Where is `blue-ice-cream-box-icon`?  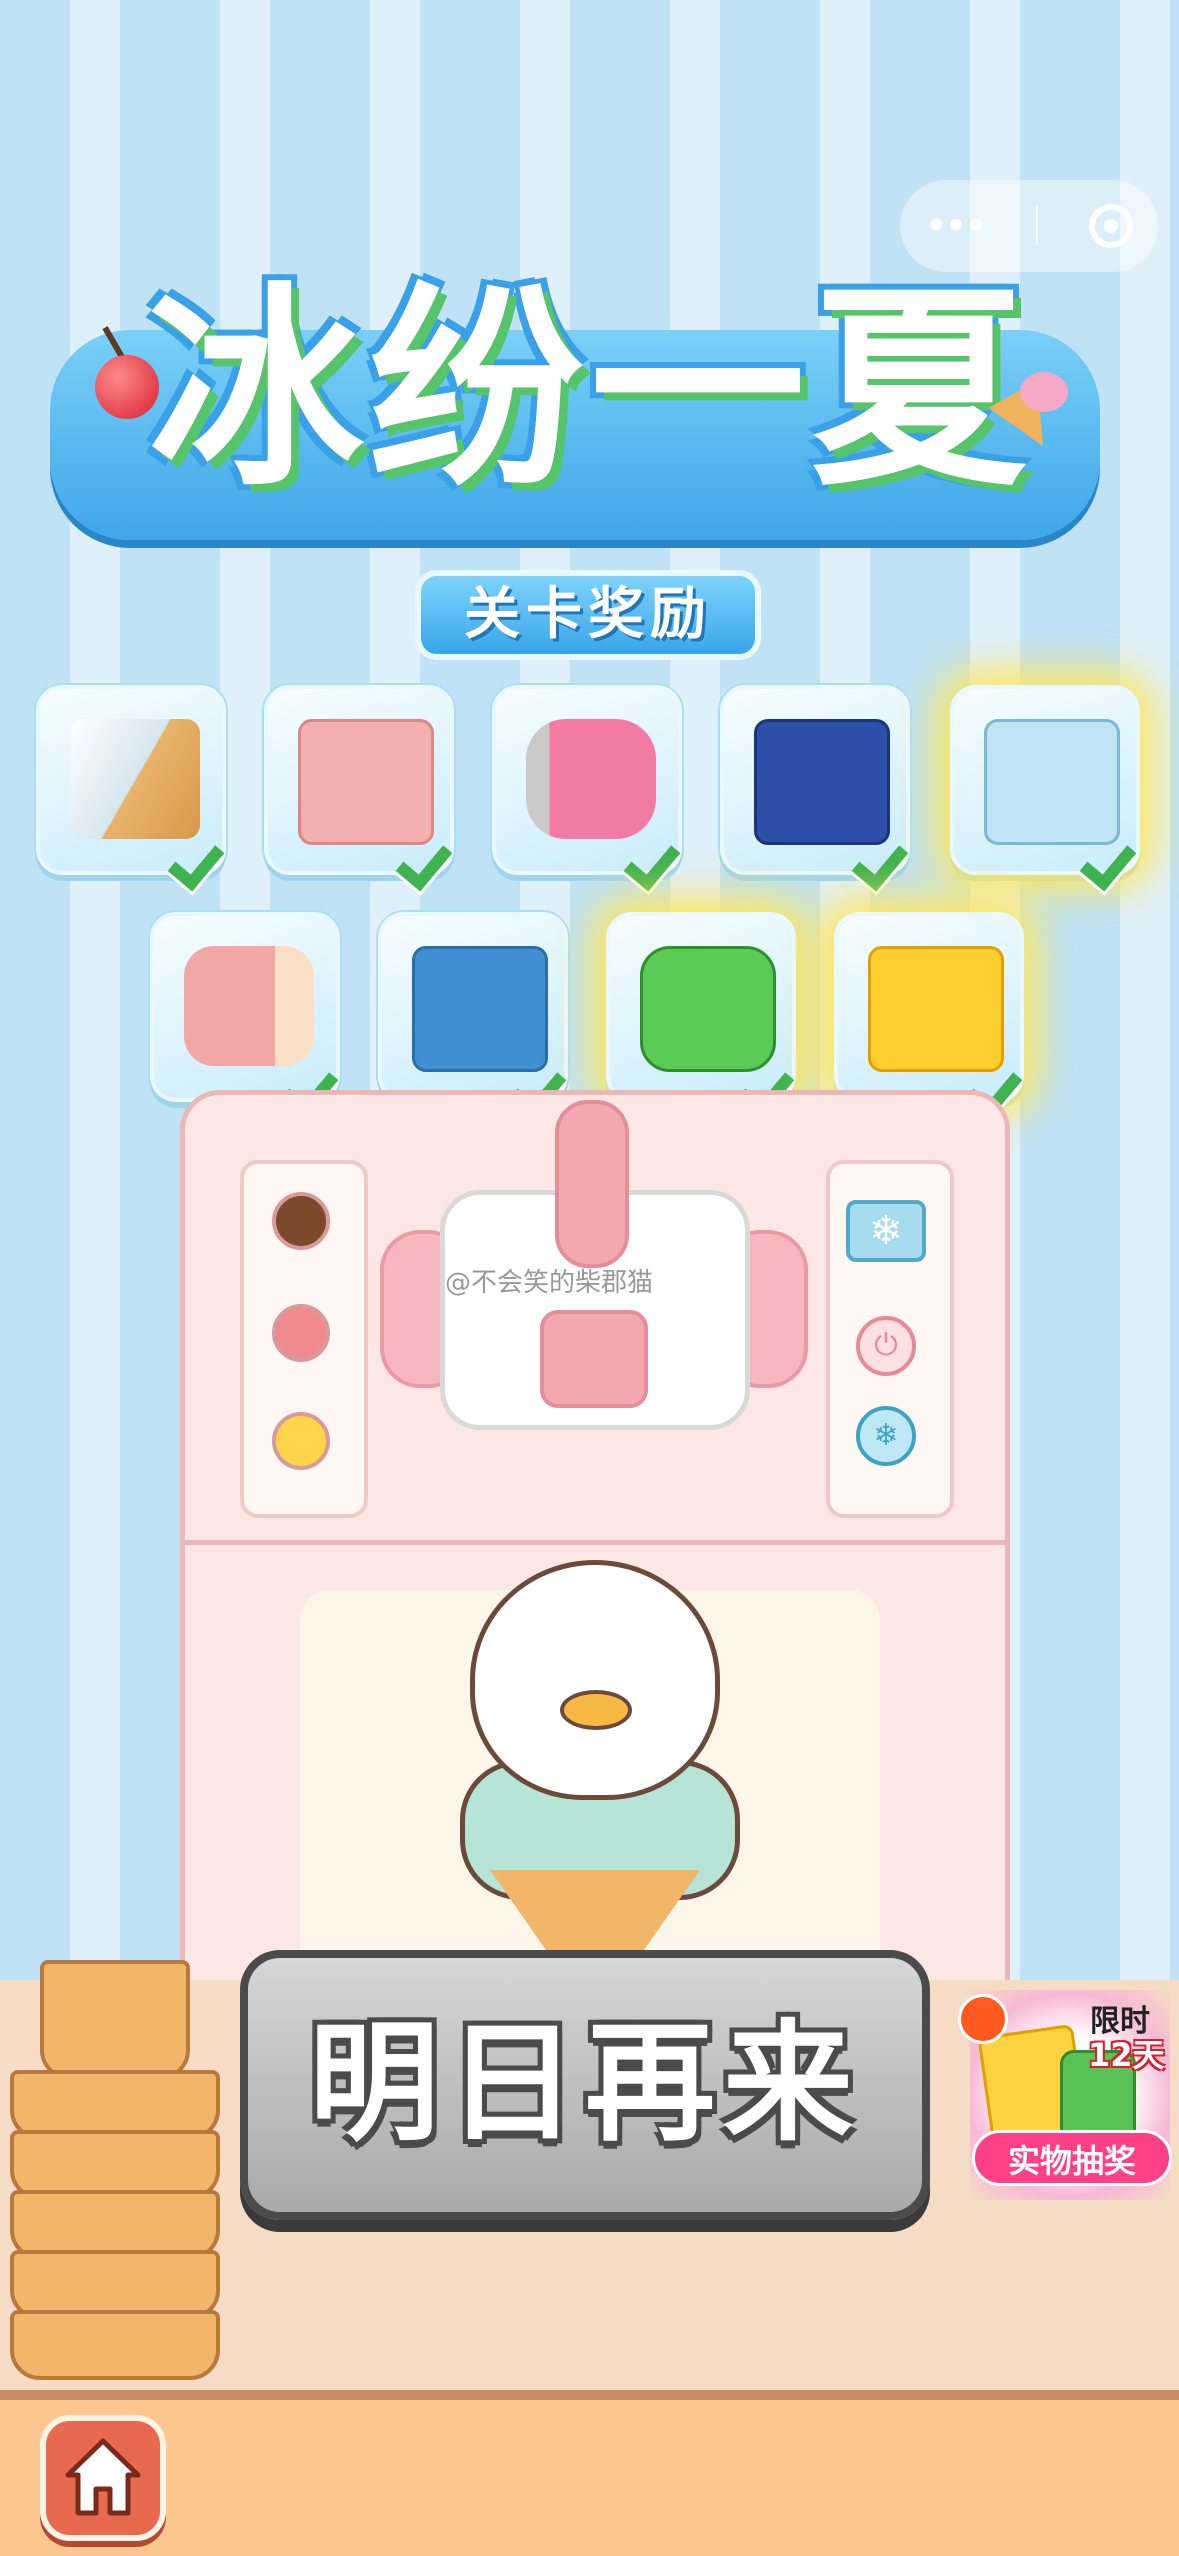
blue-ice-cream-box-icon is located at coordinates (822, 782).